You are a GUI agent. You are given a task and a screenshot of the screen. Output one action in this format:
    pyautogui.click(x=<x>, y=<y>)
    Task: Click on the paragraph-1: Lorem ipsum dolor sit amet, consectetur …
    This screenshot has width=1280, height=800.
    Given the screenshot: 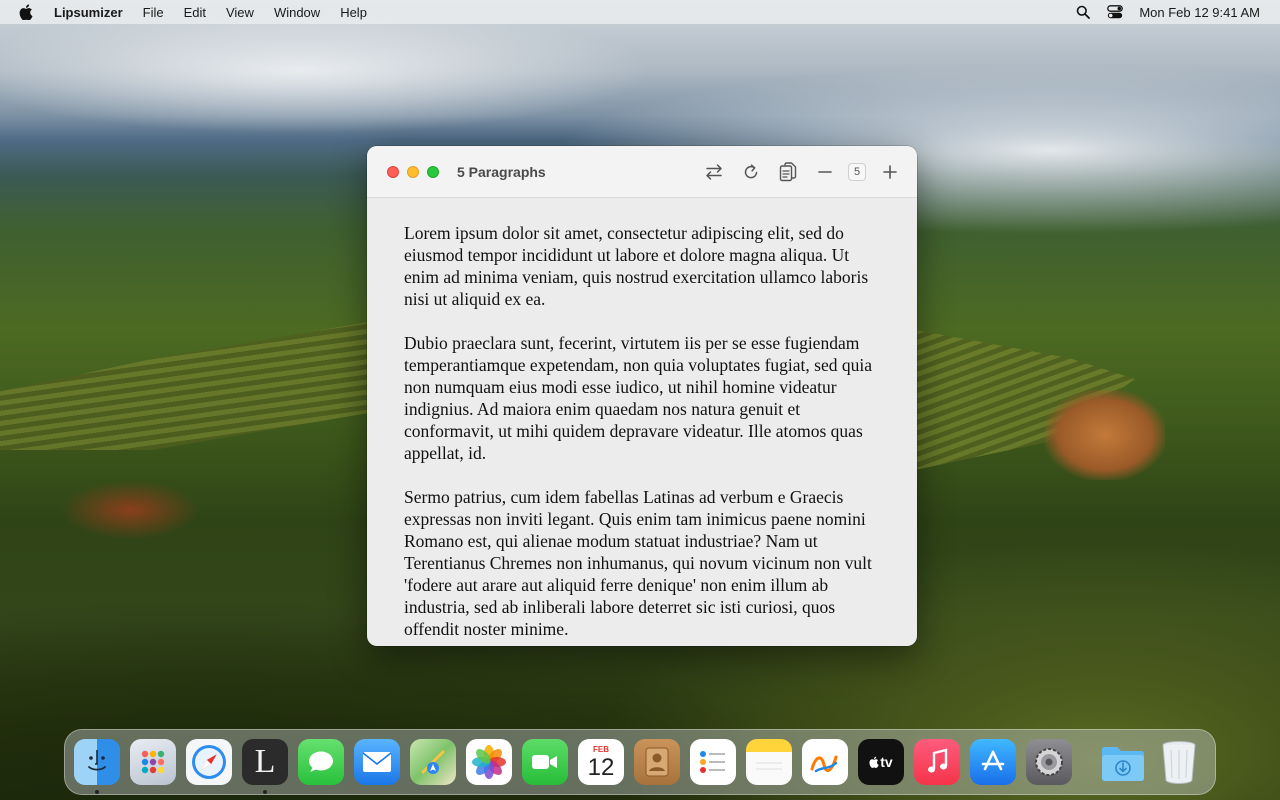 What is the action you would take?
    pyautogui.click(x=636, y=266)
    